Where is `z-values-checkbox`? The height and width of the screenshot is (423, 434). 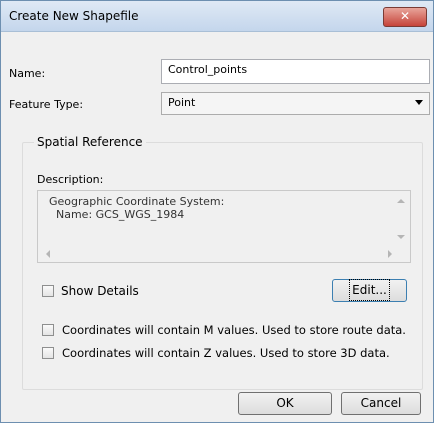 z-values-checkbox is located at coordinates (48, 353).